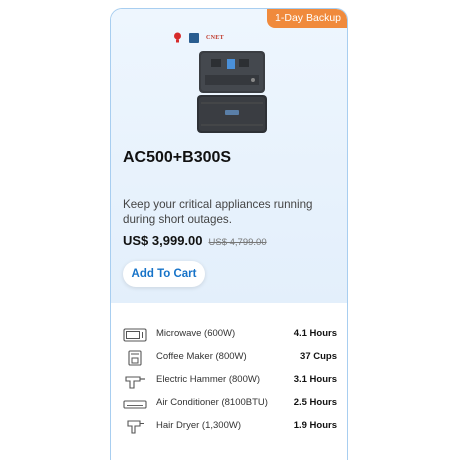 This screenshot has height=460, width=460. What do you see at coordinates (135, 382) in the screenshot?
I see `electric-hammer-icon` at bounding box center [135, 382].